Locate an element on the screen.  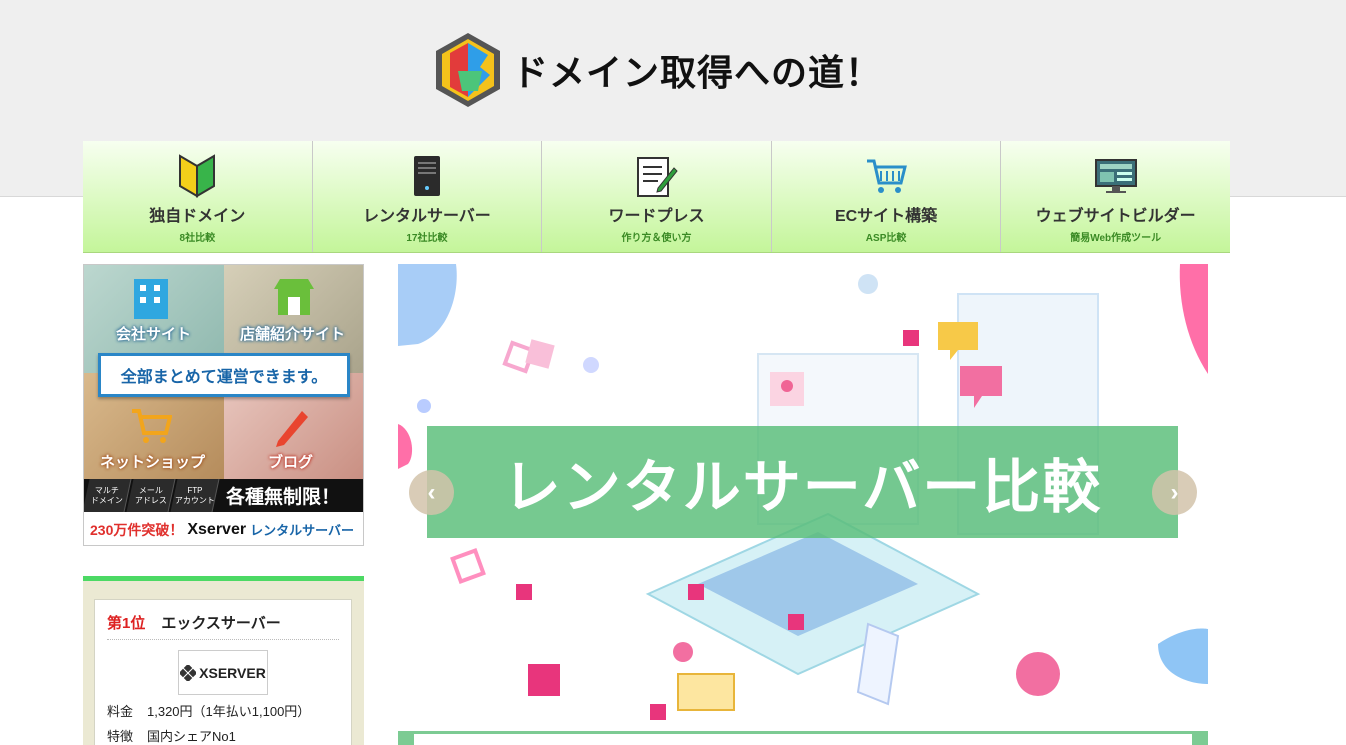
logo-hexagon-icon is located at coordinates (468, 70).